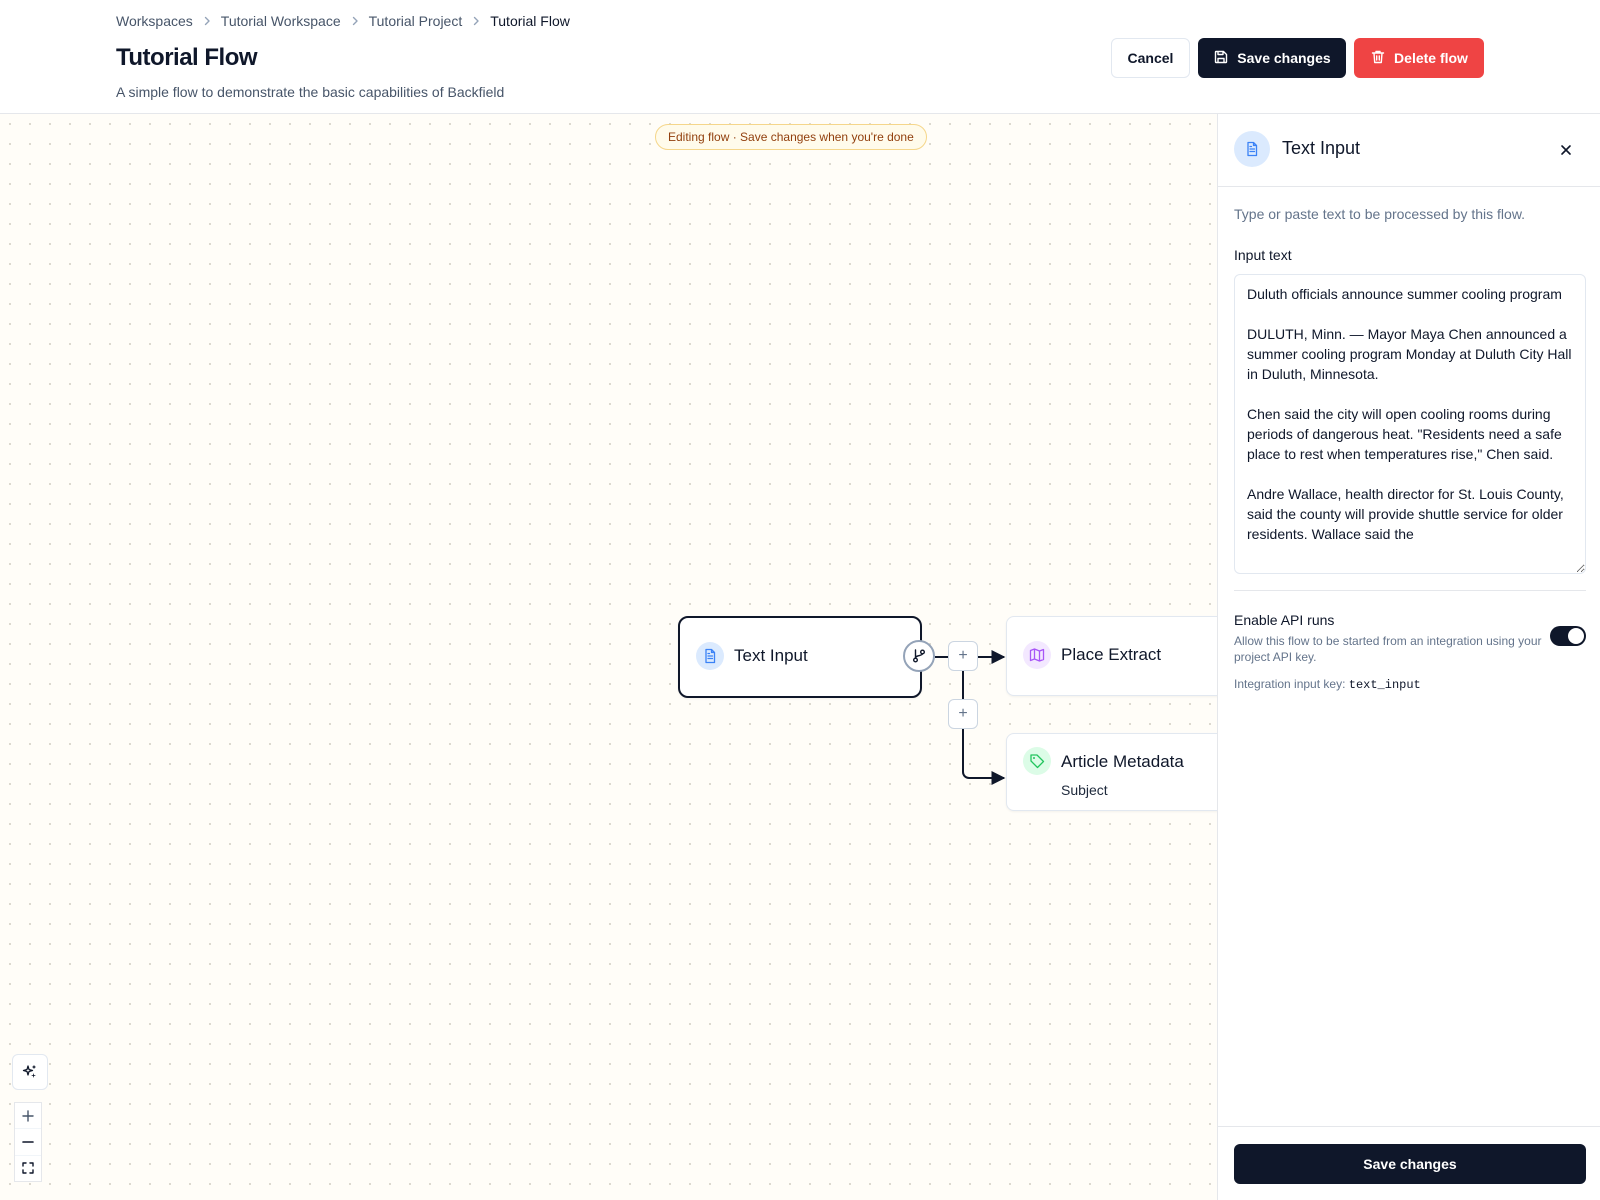 This screenshot has height=1200, width=1600. Describe the element at coordinates (1321, 148) in the screenshot. I see `panel-title: Text Input` at that location.